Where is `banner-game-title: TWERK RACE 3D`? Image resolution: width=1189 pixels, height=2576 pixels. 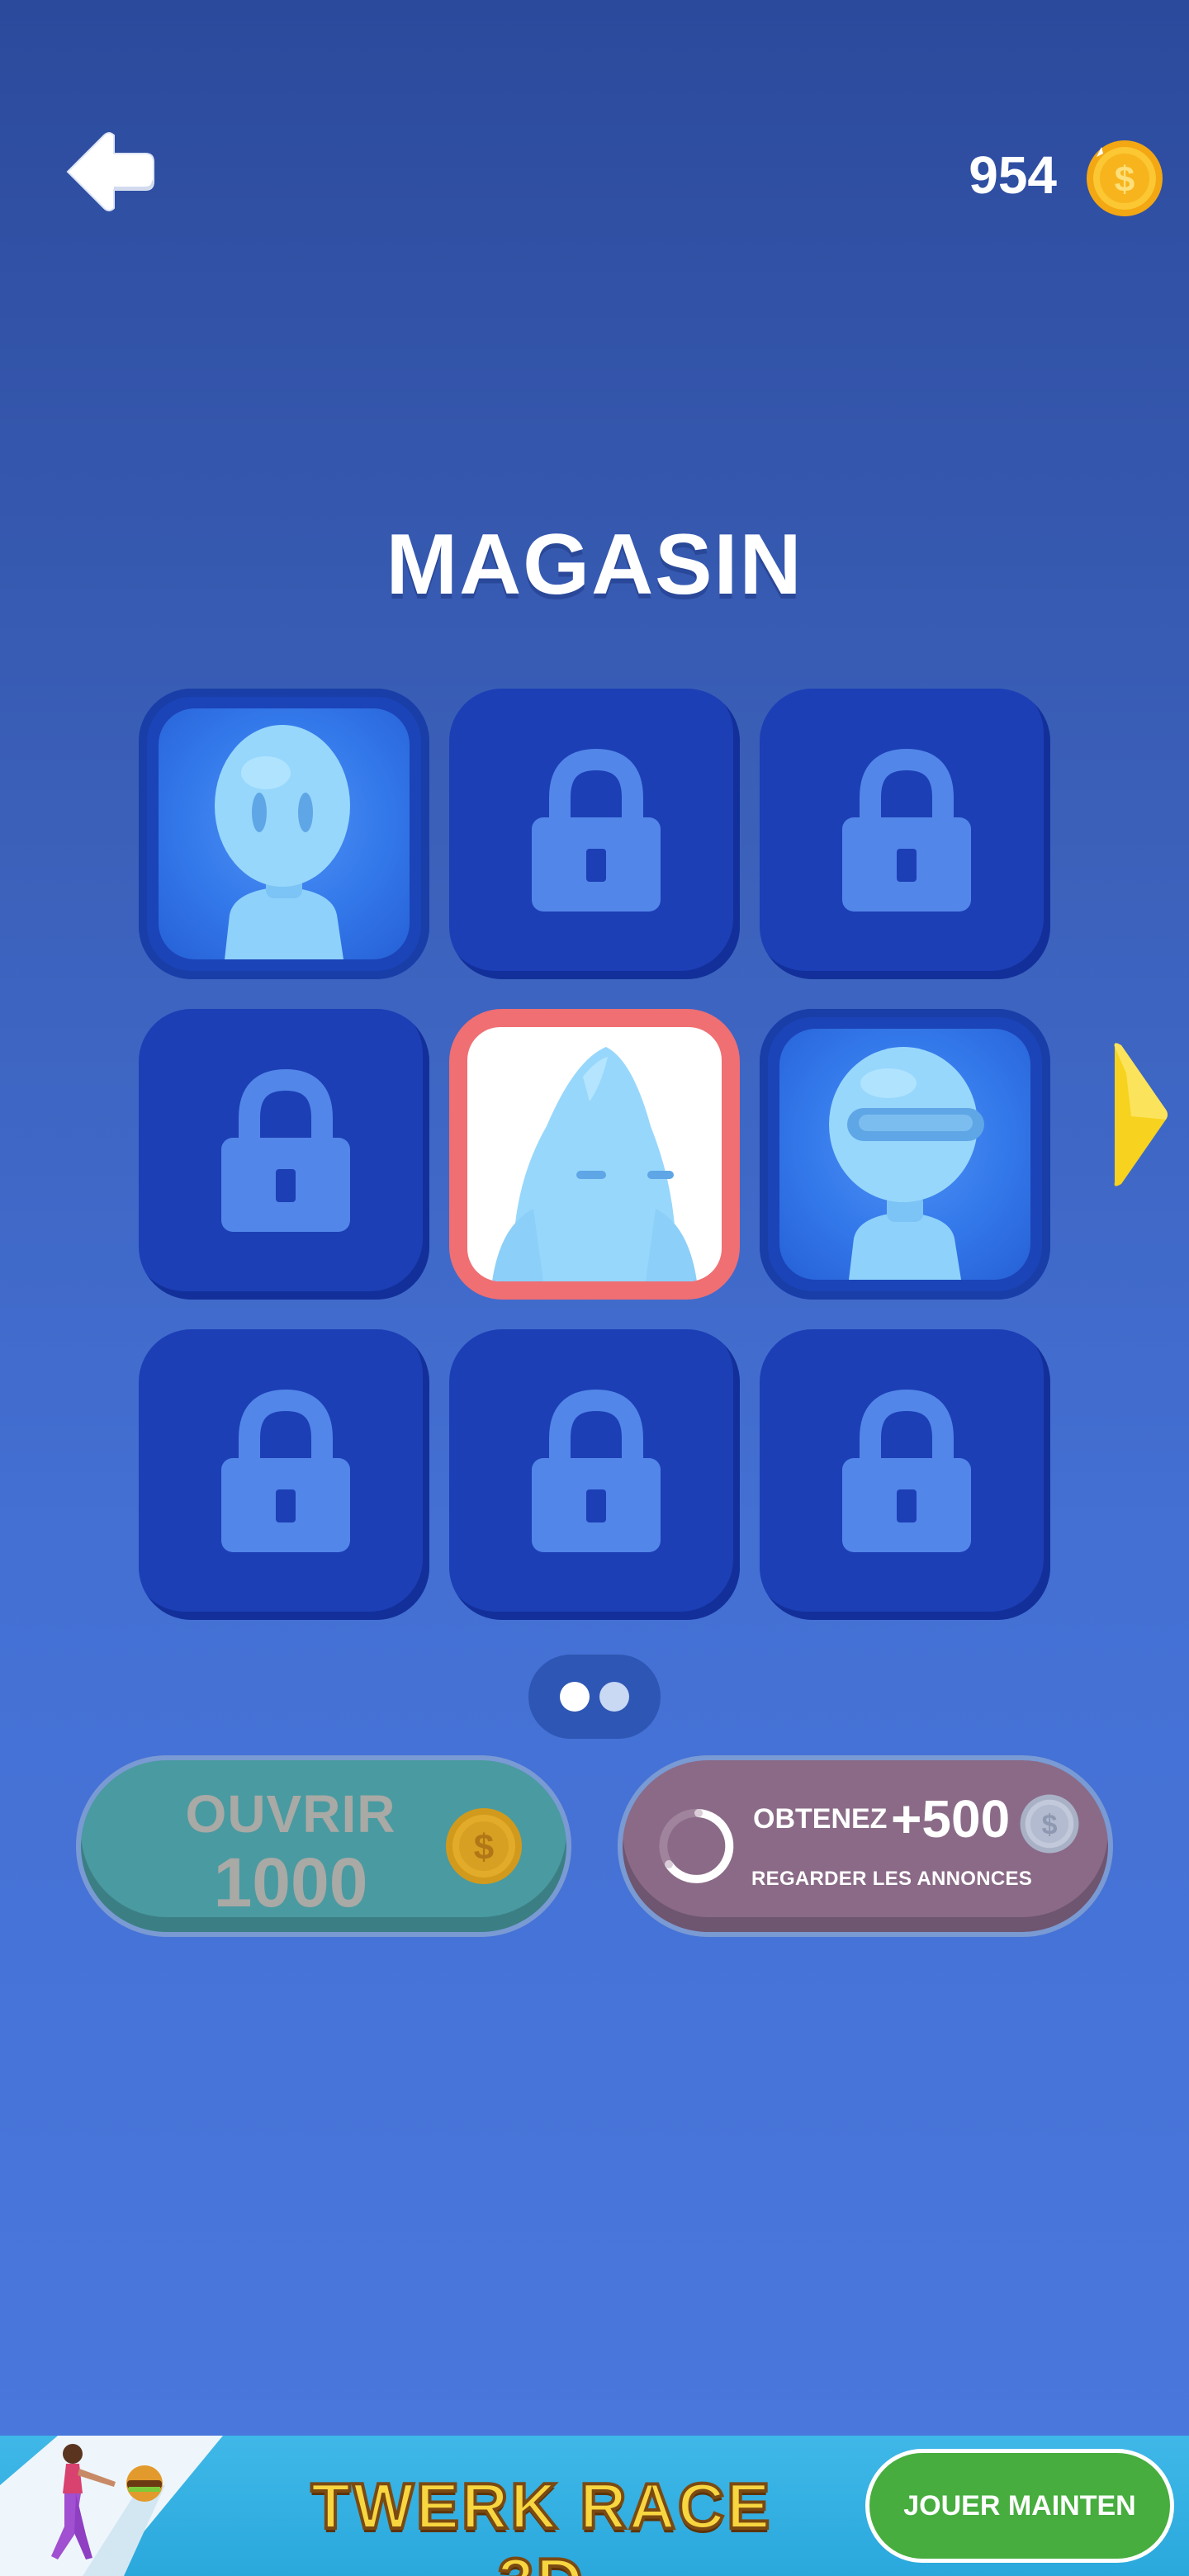
banner-game-title: TWERK RACE 3D is located at coordinates (541, 2522).